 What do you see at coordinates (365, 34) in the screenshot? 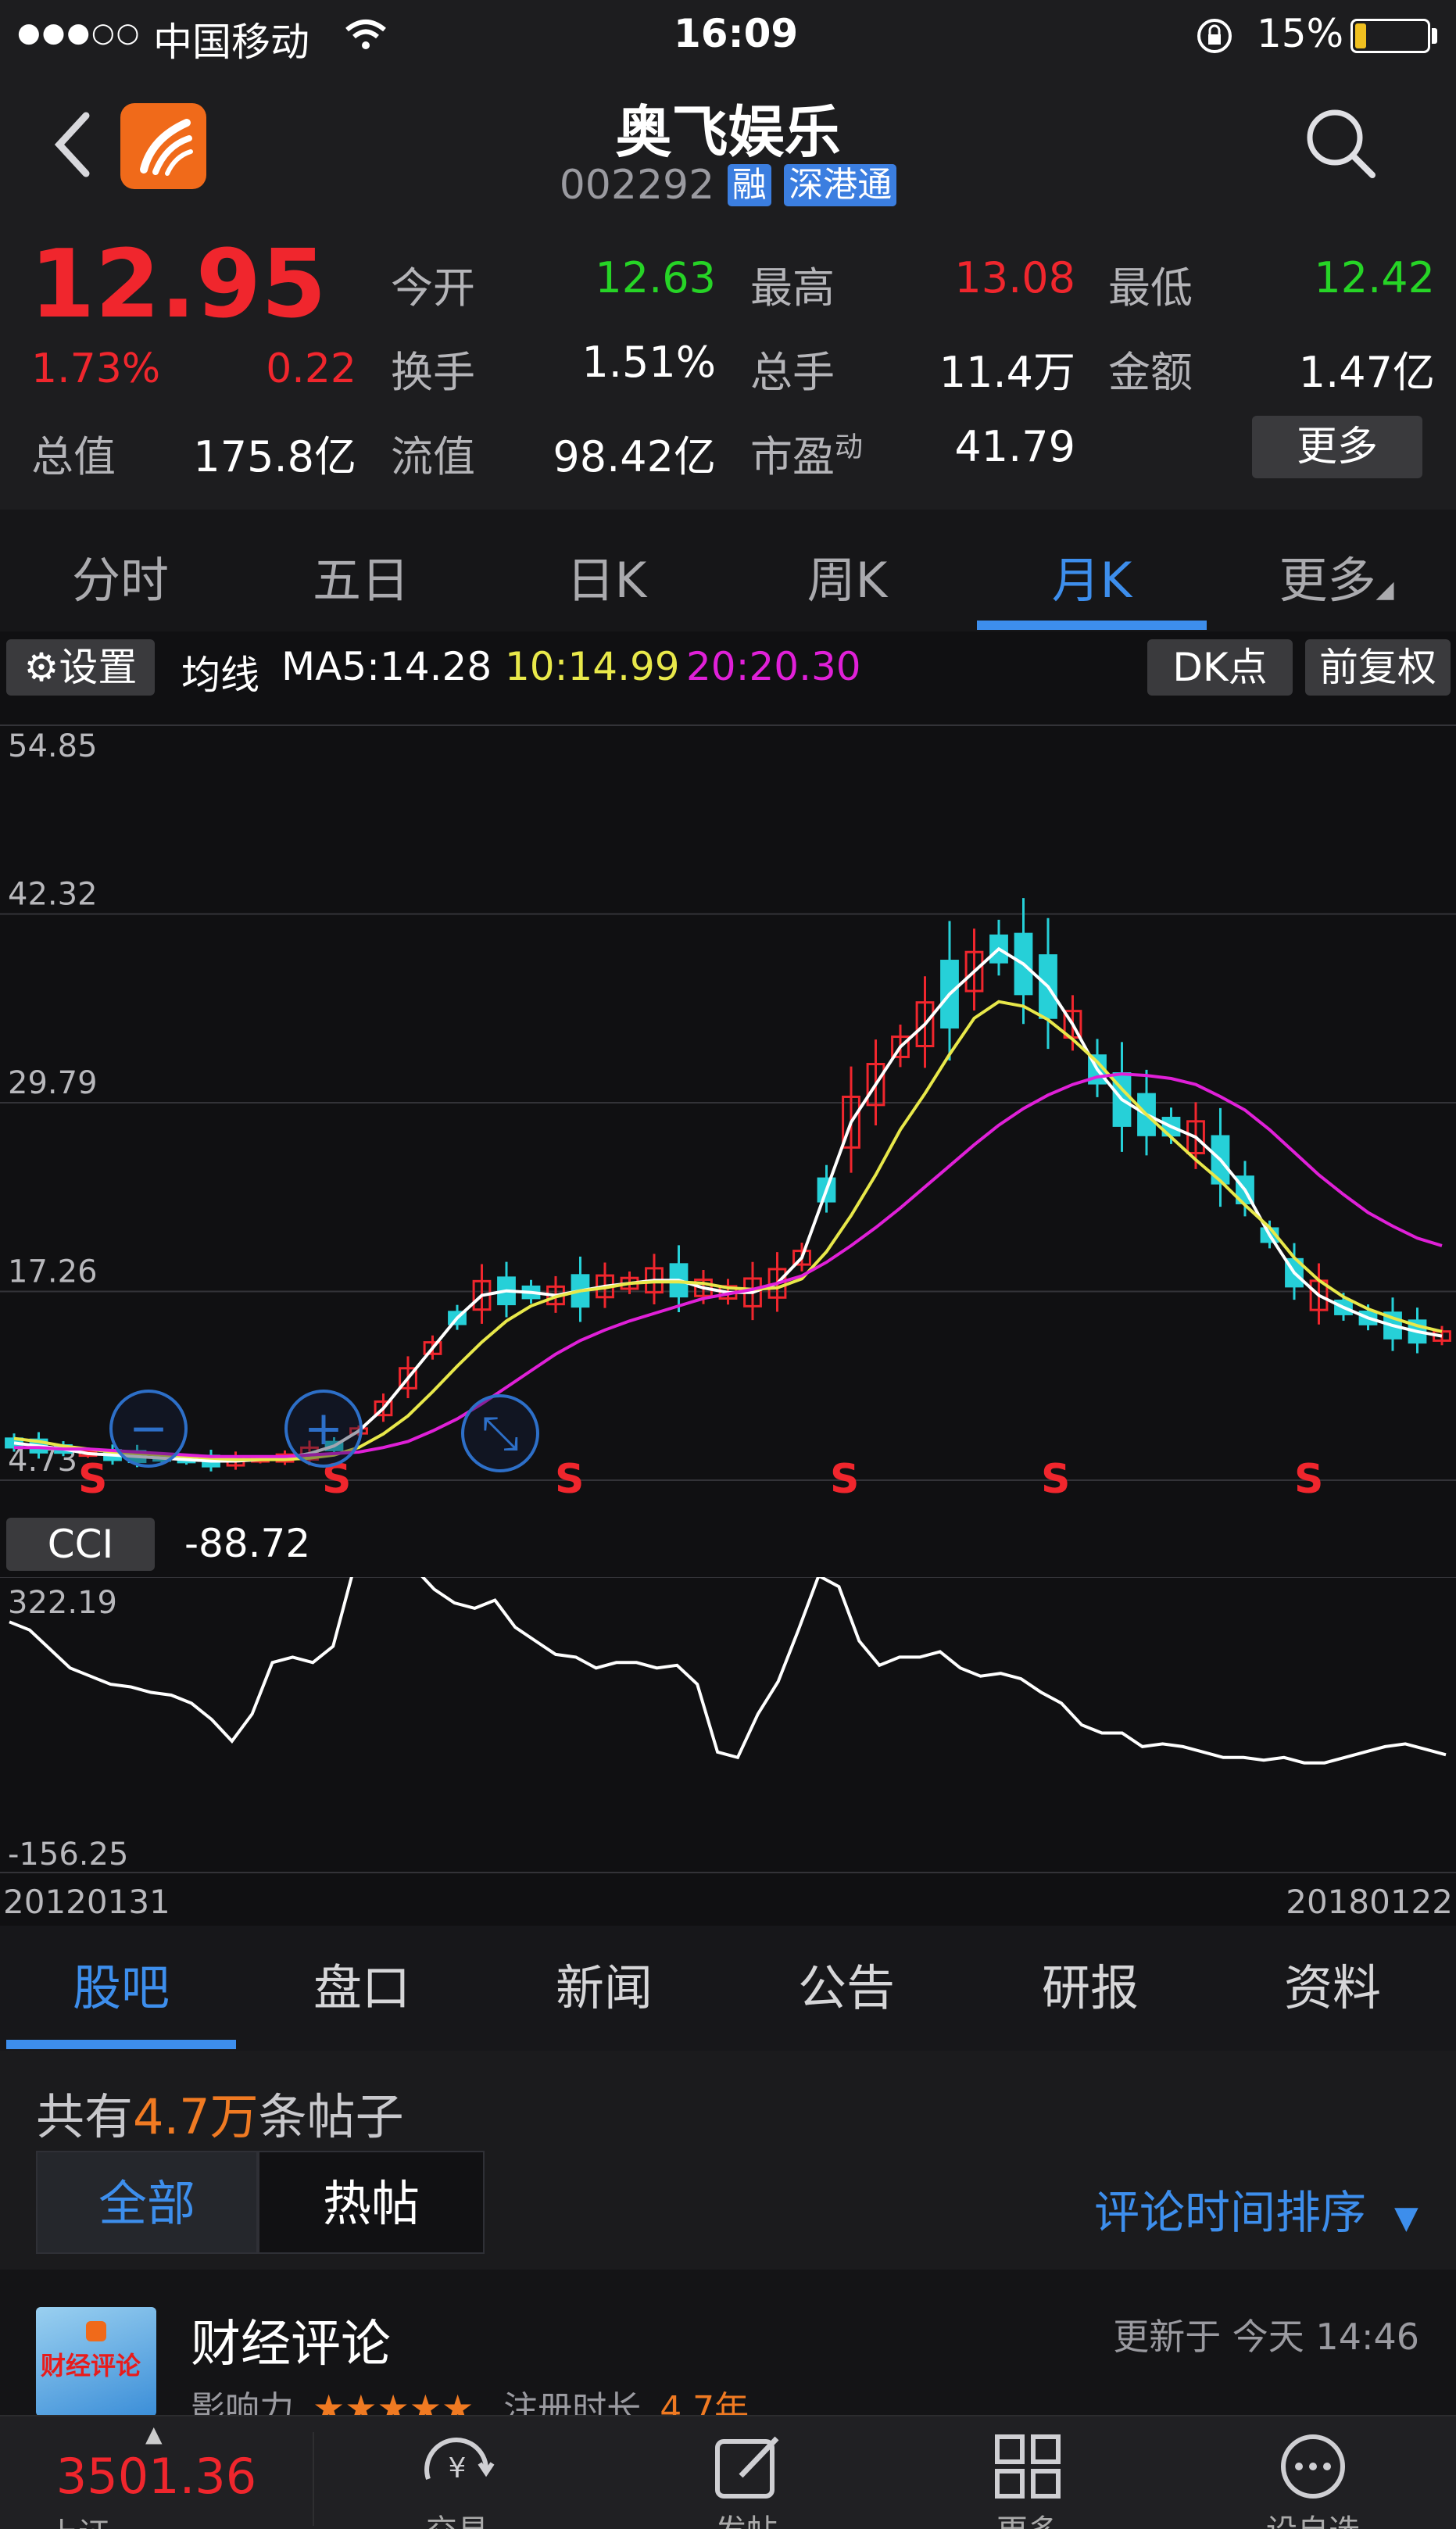
I see `wifi-icon` at bounding box center [365, 34].